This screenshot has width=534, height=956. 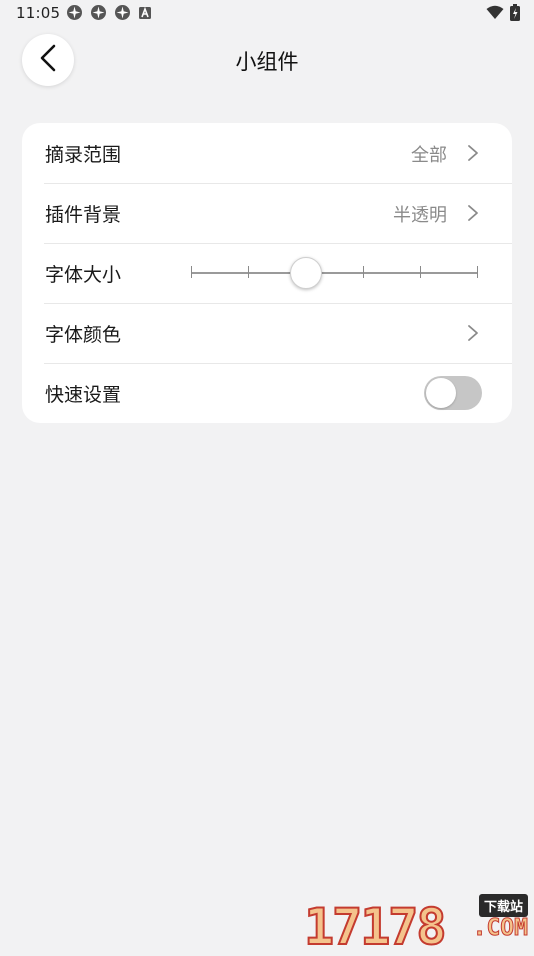 I want to click on excerpt-range-label: 摘录范围, so click(x=83, y=155).